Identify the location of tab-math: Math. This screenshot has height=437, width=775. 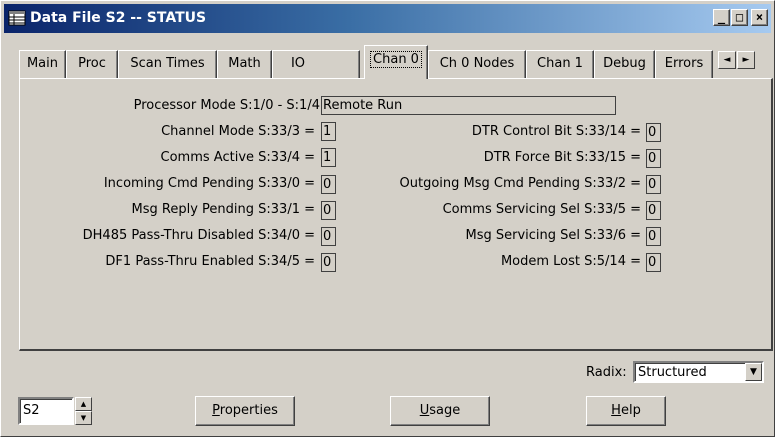
(244, 64).